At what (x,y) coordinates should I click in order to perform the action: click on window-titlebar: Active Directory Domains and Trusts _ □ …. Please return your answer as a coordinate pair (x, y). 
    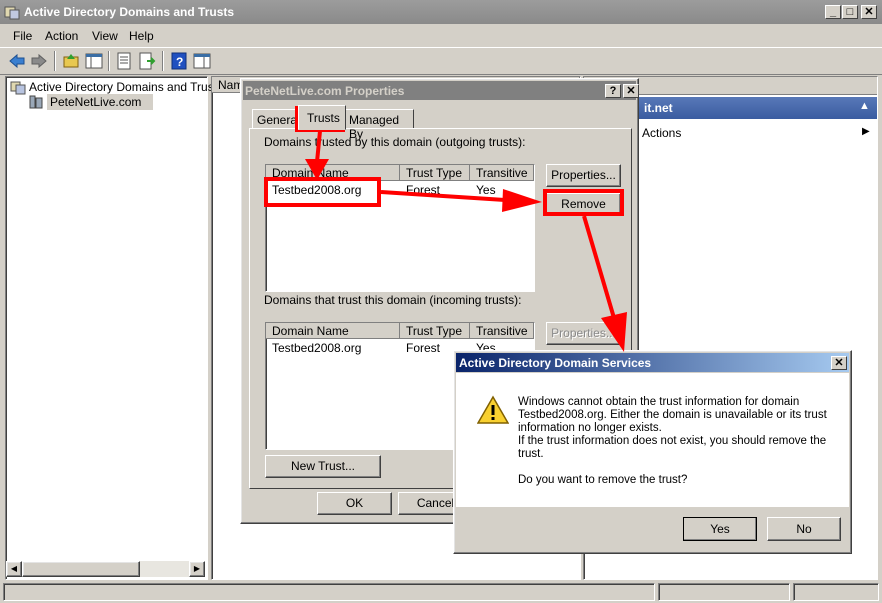
    Looking at the image, I should click on (441, 12).